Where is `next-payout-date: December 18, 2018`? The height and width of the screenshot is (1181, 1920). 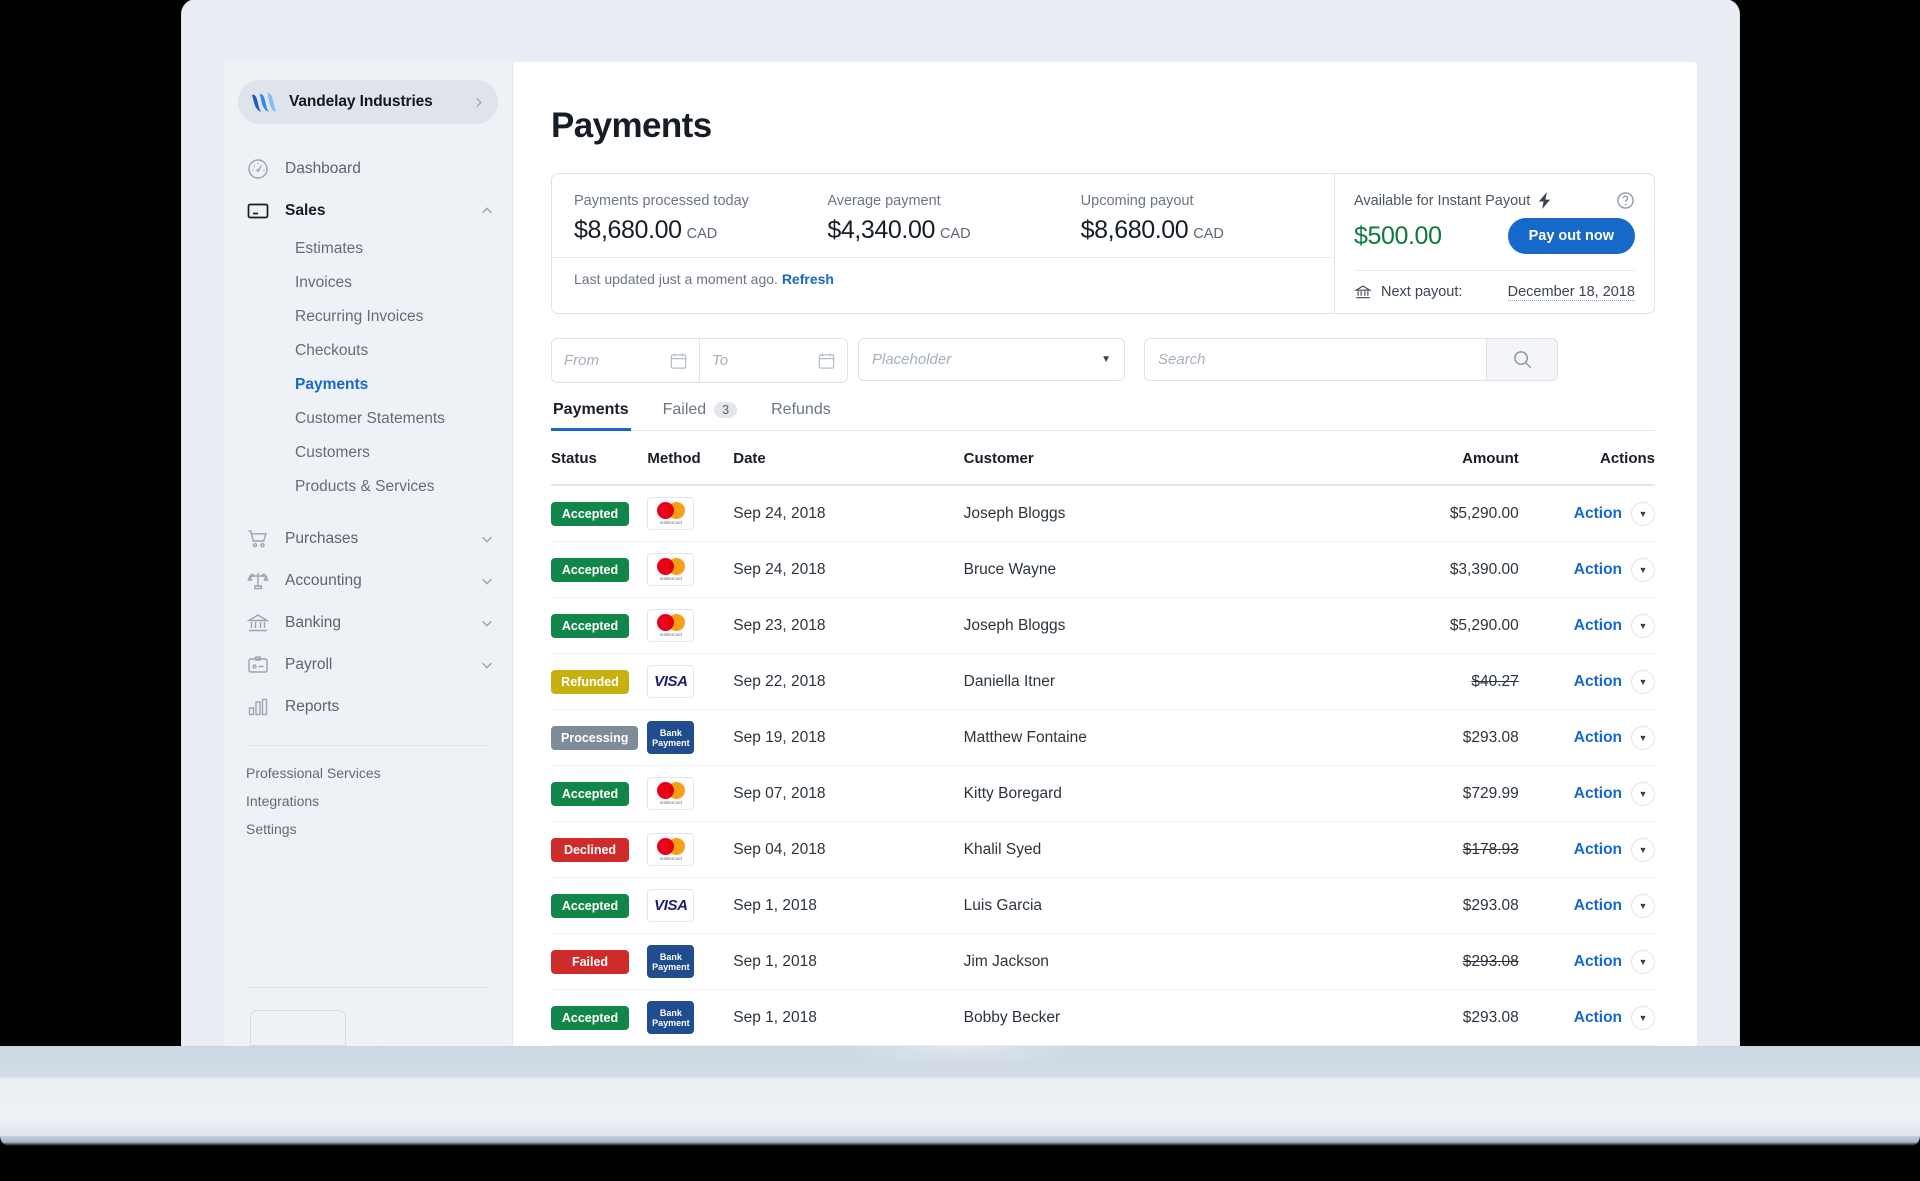 next-payout-date: December 18, 2018 is located at coordinates (1571, 292).